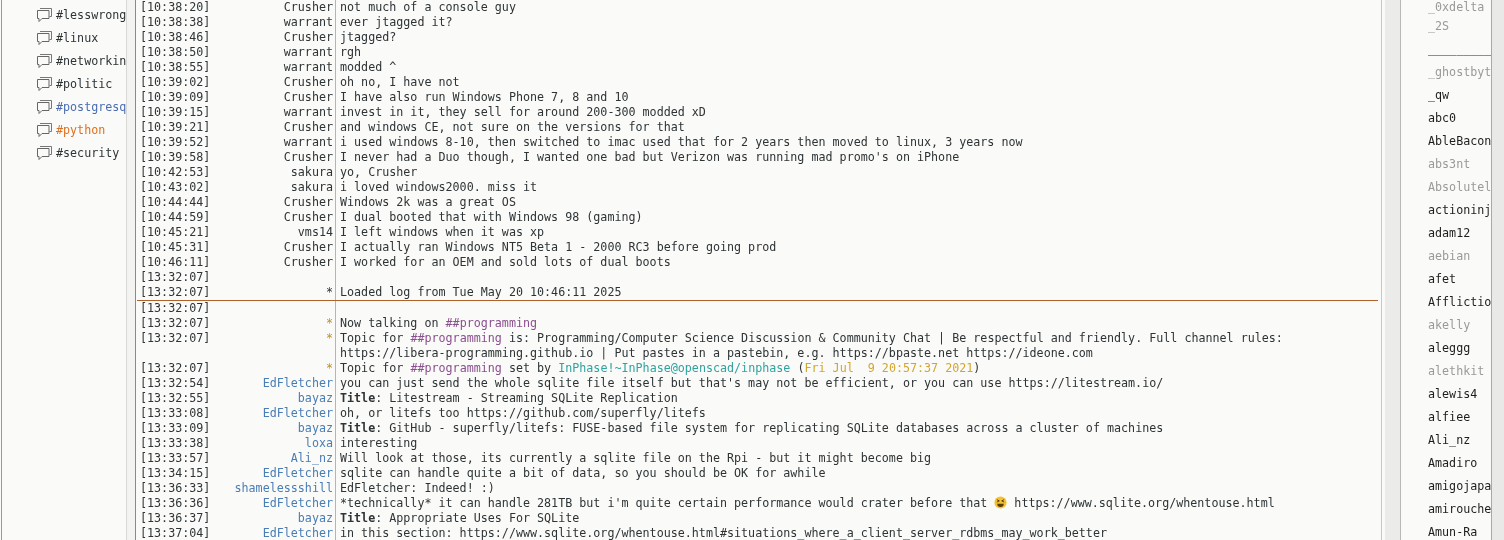 The image size is (1504, 540). What do you see at coordinates (176, 37) in the screenshot?
I see `timestamp: [10:38:46]` at bounding box center [176, 37].